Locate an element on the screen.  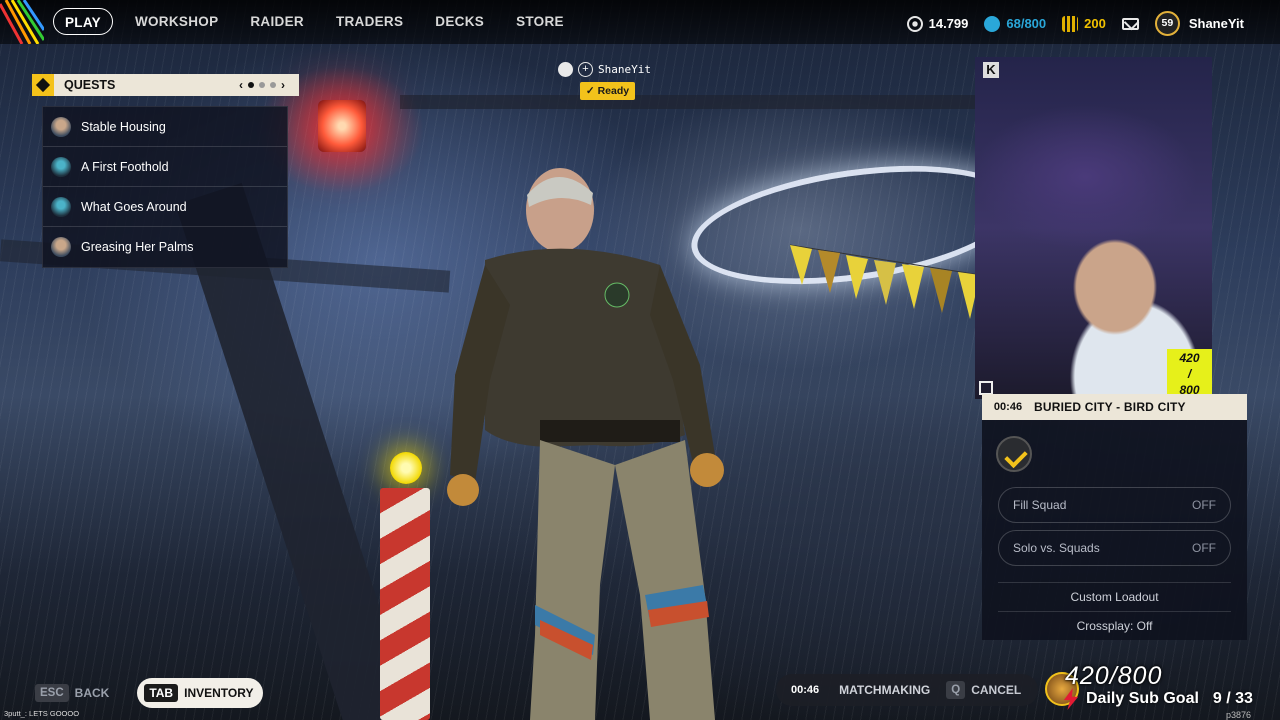
quest-diamond-icon is located at coordinates (43, 85).